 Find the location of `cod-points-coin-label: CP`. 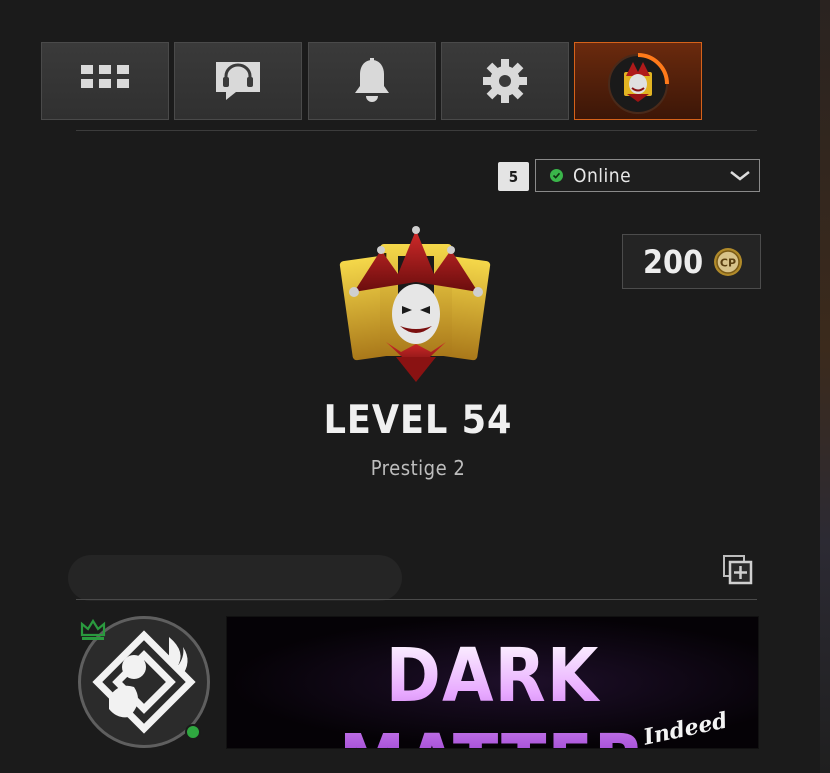

cod-points-coin-label: CP is located at coordinates (728, 262).